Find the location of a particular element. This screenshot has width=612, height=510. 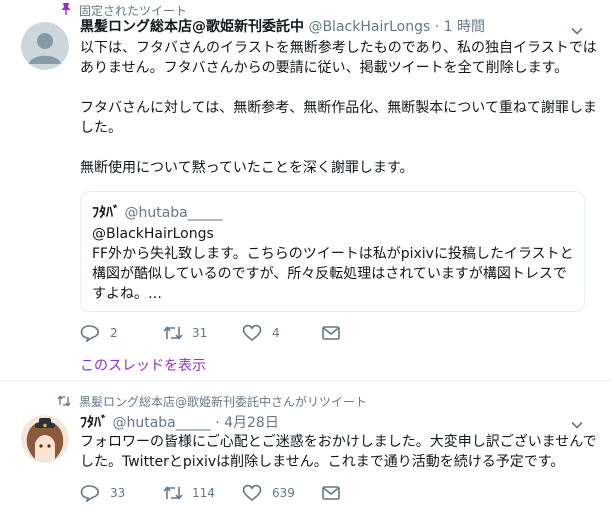

like-count: 639 is located at coordinates (283, 493).